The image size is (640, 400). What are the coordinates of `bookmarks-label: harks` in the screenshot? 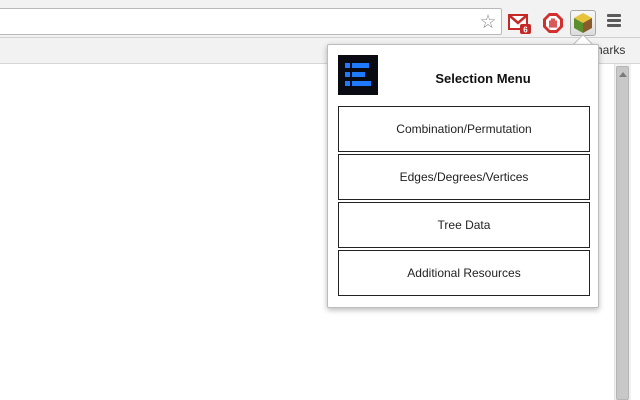 It's located at (610, 50).